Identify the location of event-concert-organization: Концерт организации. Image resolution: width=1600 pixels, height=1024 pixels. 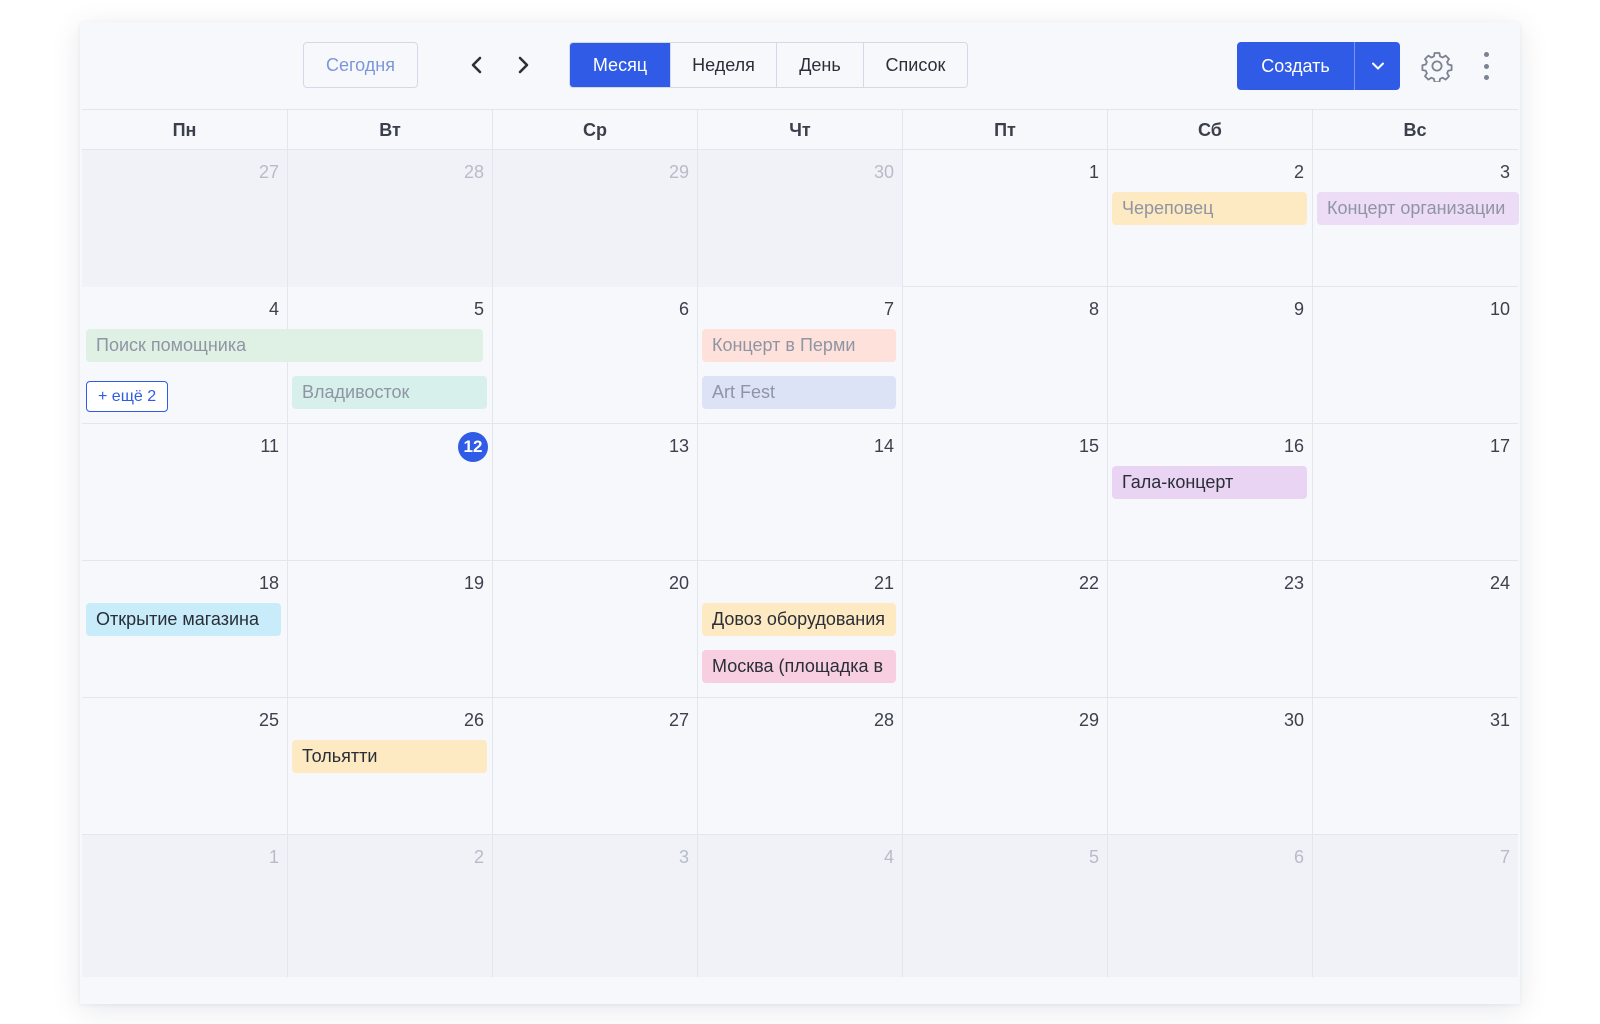
(1418, 208).